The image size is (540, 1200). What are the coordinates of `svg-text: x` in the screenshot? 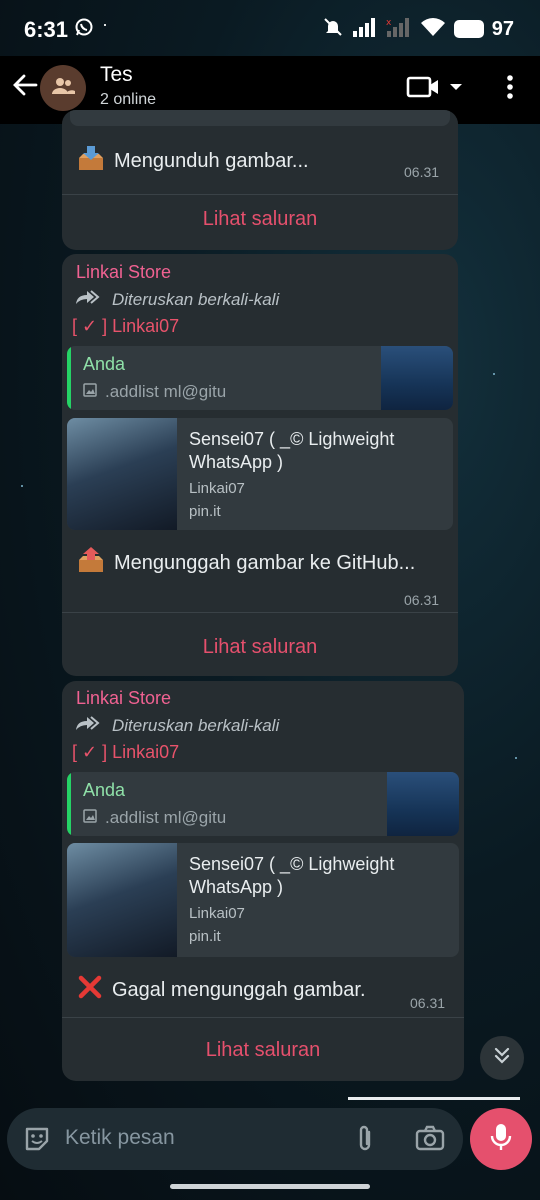 It's located at (389, 23).